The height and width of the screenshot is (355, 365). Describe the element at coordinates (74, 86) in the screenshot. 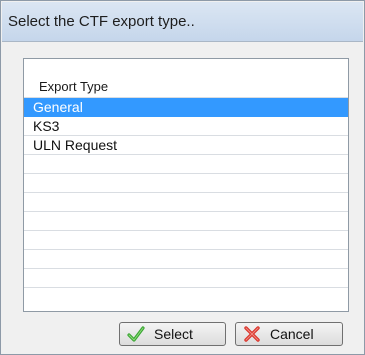

I see `column-header-label: Export Type` at that location.